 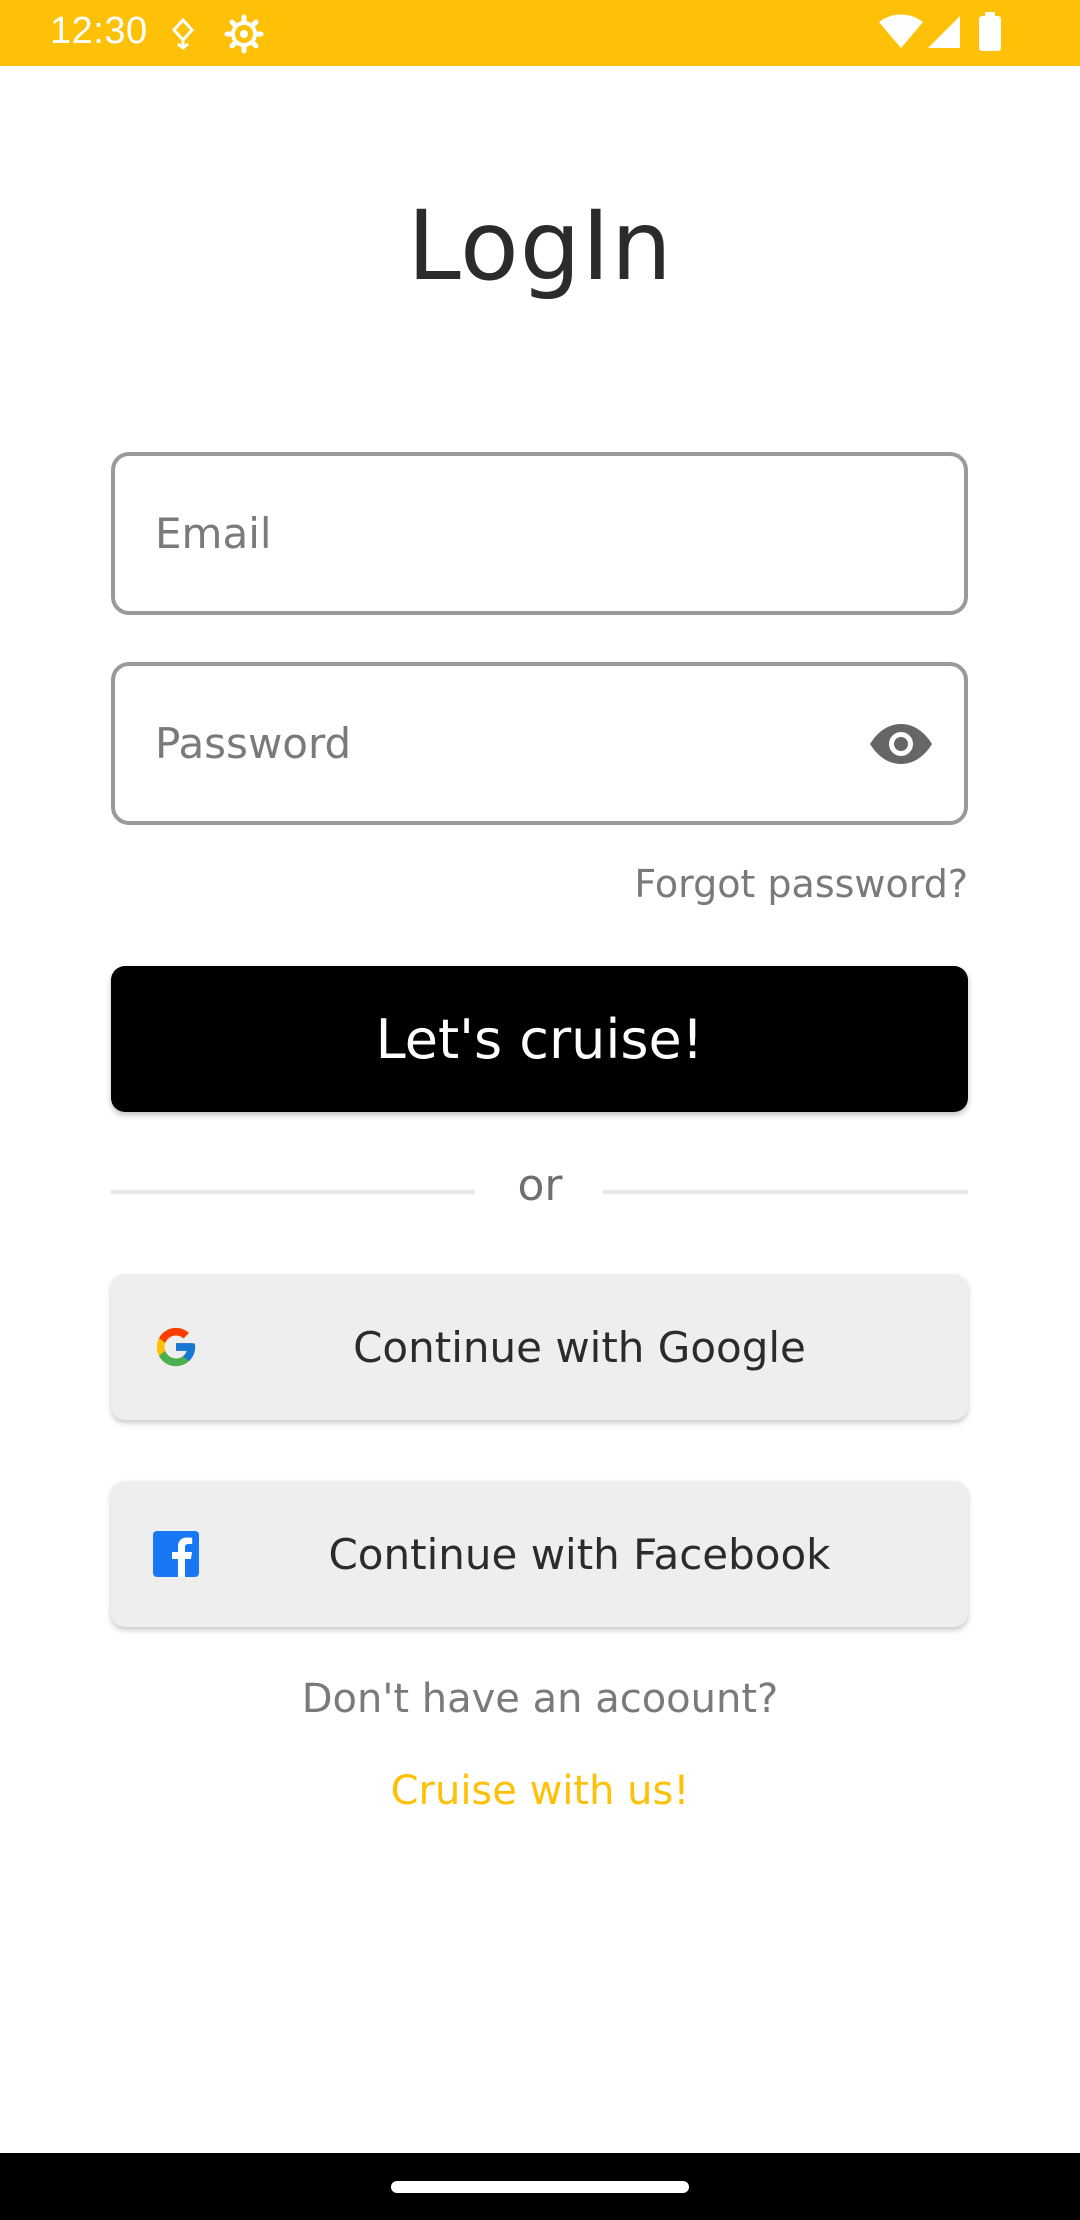 I want to click on system-navigation-bar, so click(x=540, y=2186).